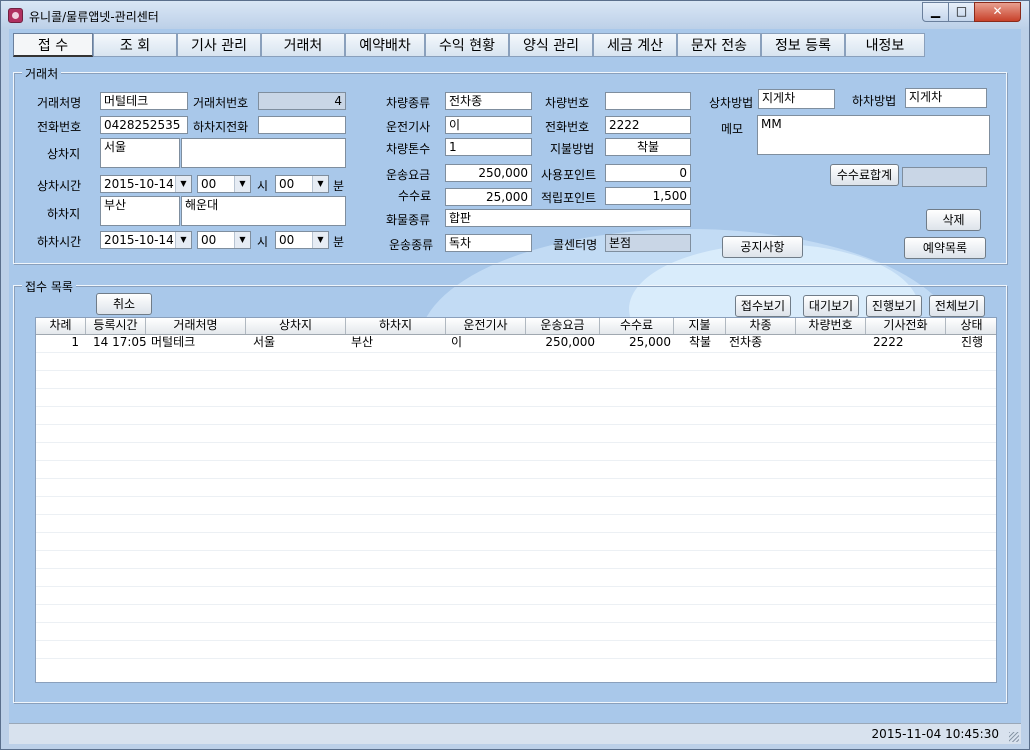 Image resolution: width=1030 pixels, height=750 pixels. I want to click on load-hour-value: 00, so click(209, 184).